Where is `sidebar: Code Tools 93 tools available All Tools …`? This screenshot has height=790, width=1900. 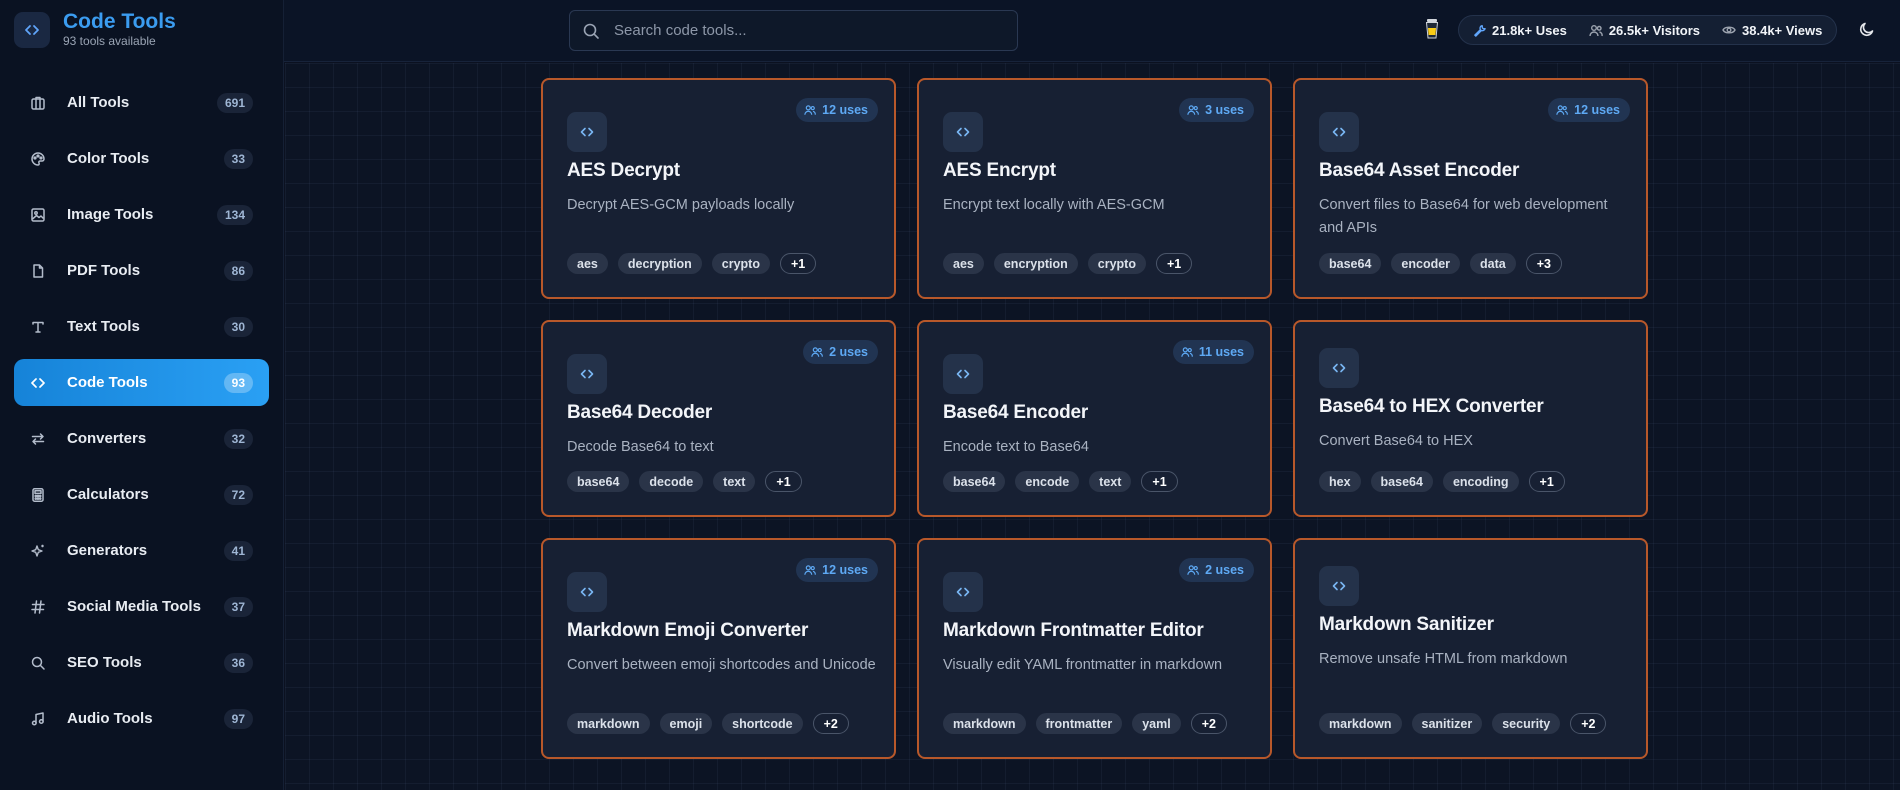
sidebar: Code Tools 93 tools available All Tools … is located at coordinates (142, 395).